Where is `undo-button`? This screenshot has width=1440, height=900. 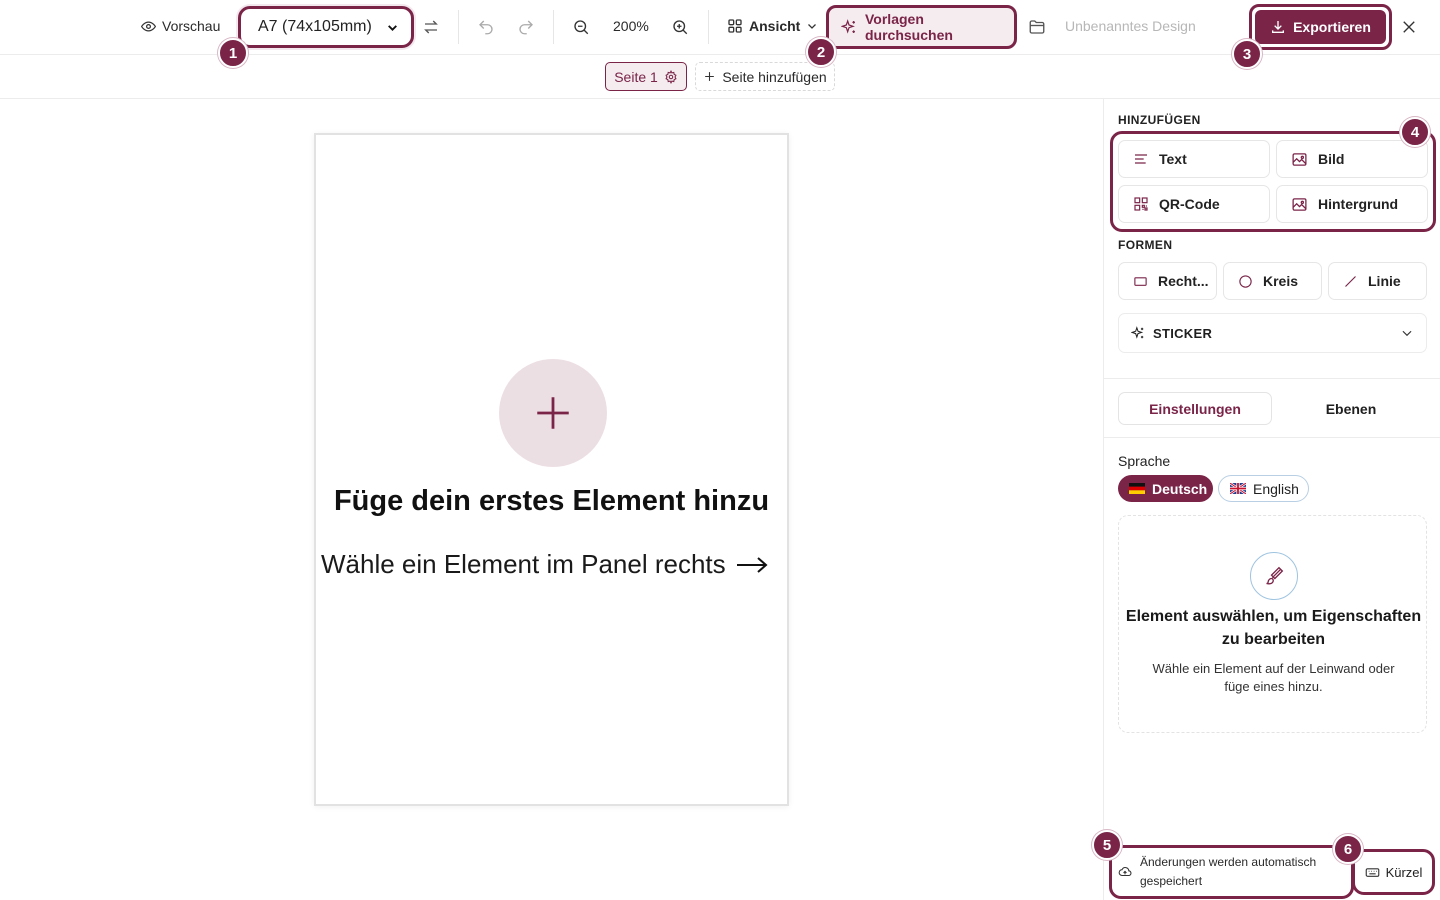 undo-button is located at coordinates (486, 27).